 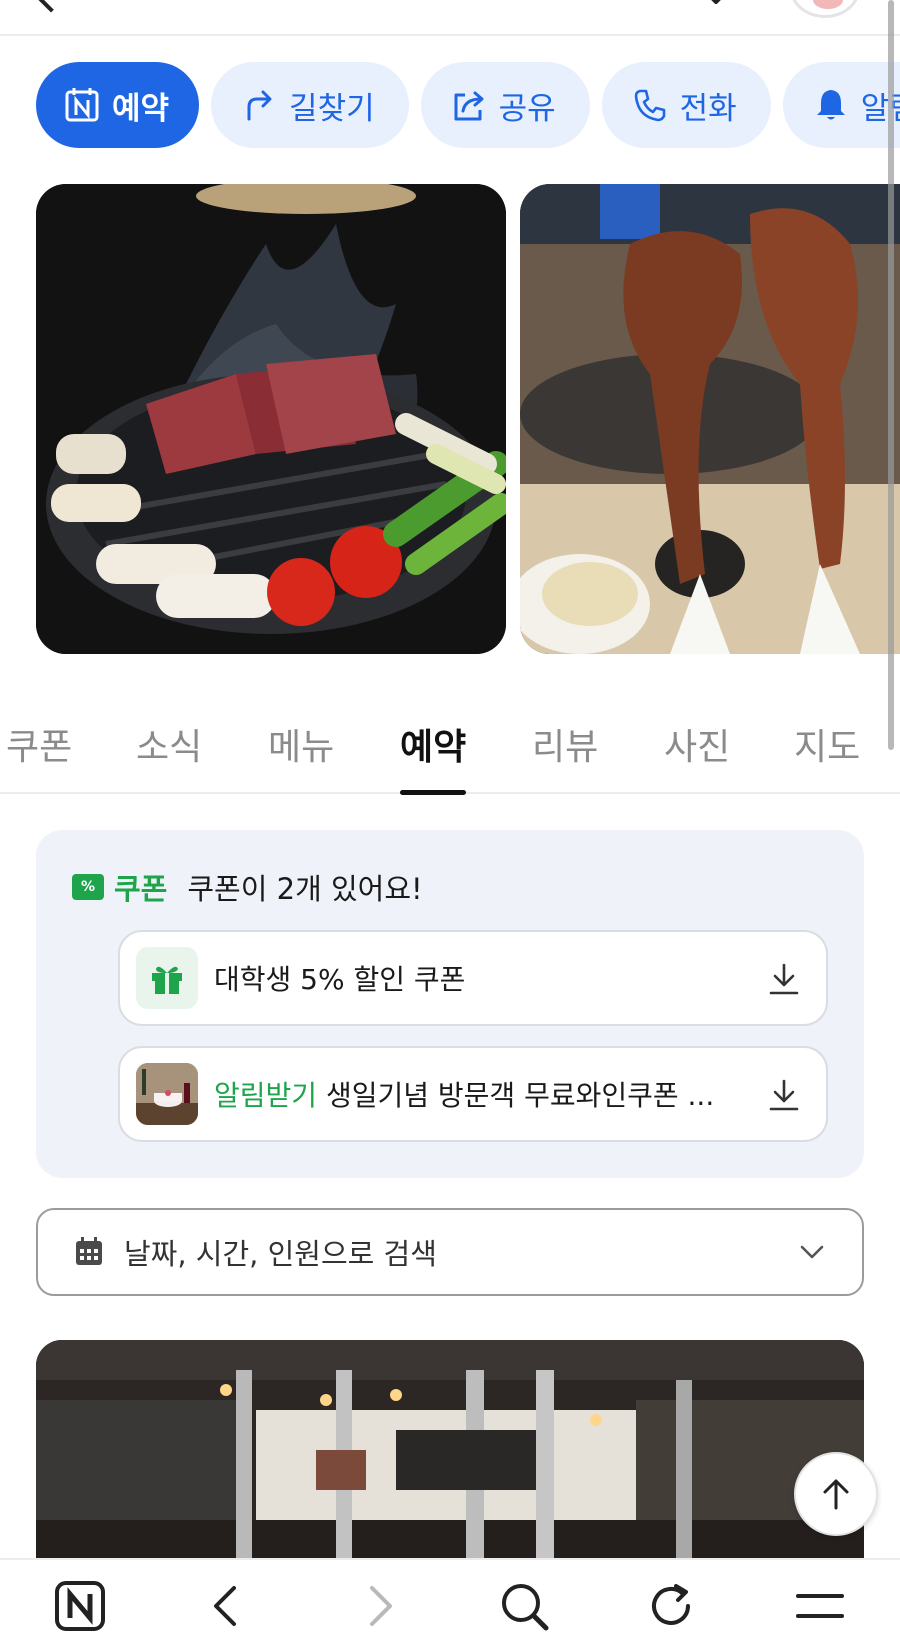 I want to click on refresh-button, so click(x=672, y=1606).